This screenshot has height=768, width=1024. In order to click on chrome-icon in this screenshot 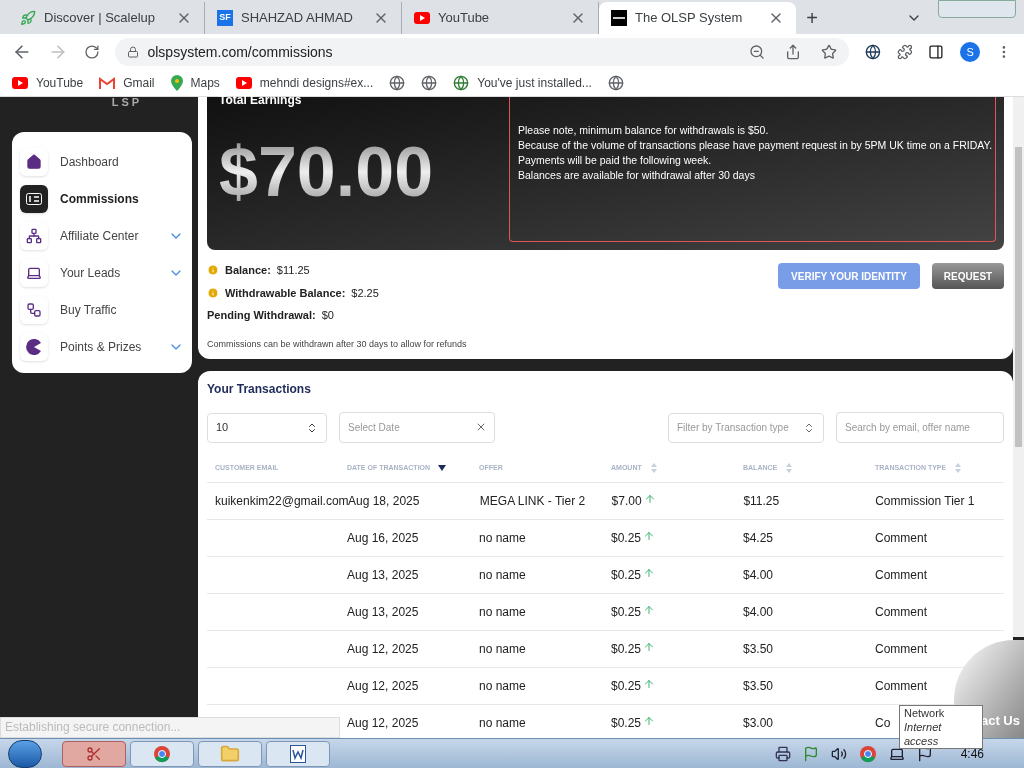, I will do `click(162, 753)`.